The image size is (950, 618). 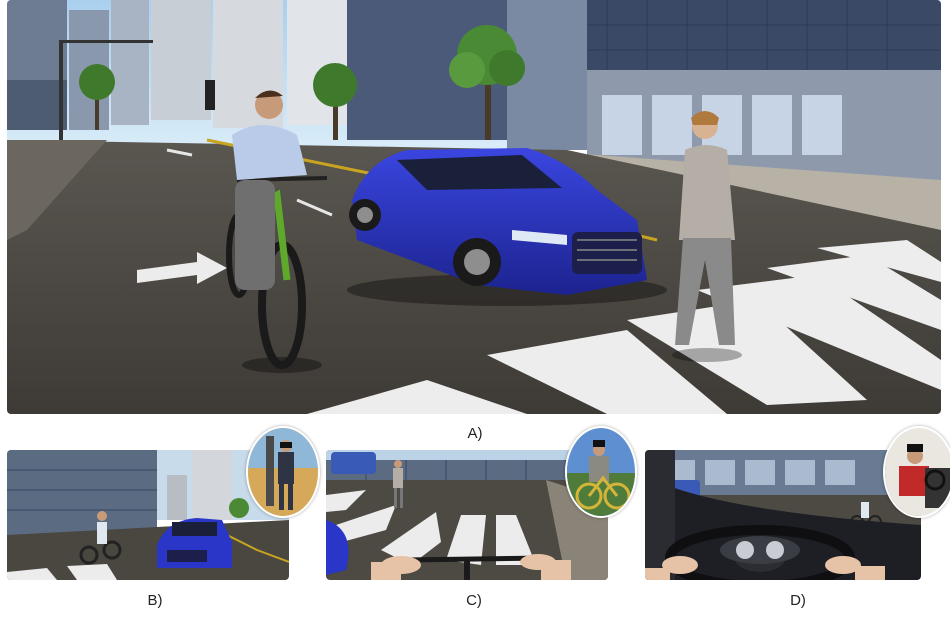 What do you see at coordinates (239, 508) in the screenshot?
I see `tree` at bounding box center [239, 508].